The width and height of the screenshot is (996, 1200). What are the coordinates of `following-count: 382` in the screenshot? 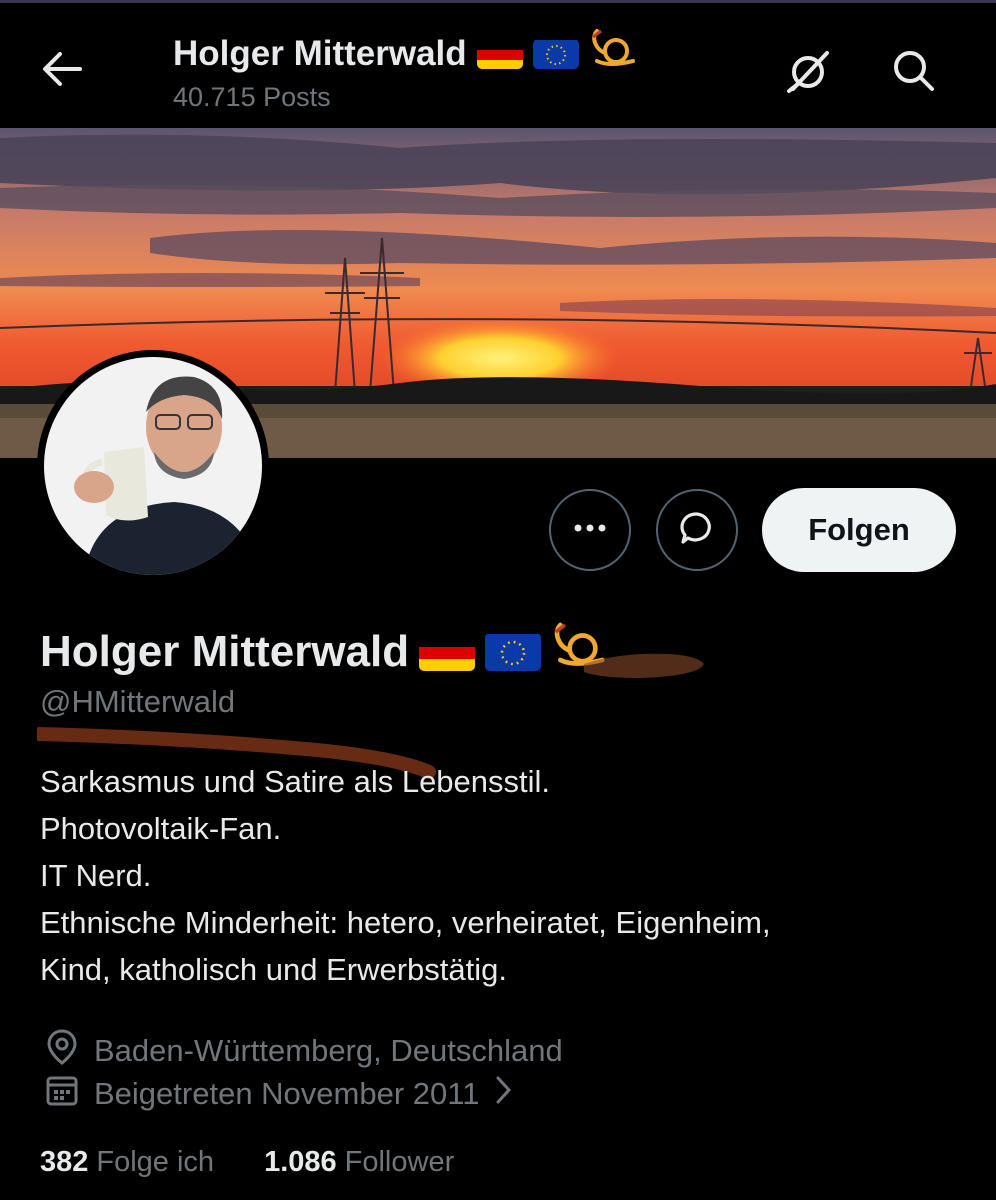 It's located at (64, 1162).